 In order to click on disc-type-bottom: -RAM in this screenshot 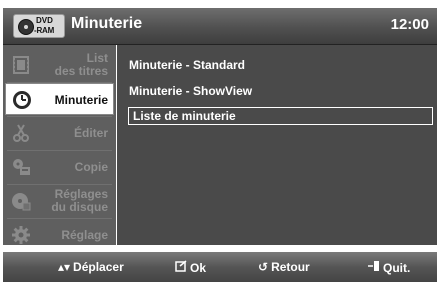, I will do `click(44, 30)`.